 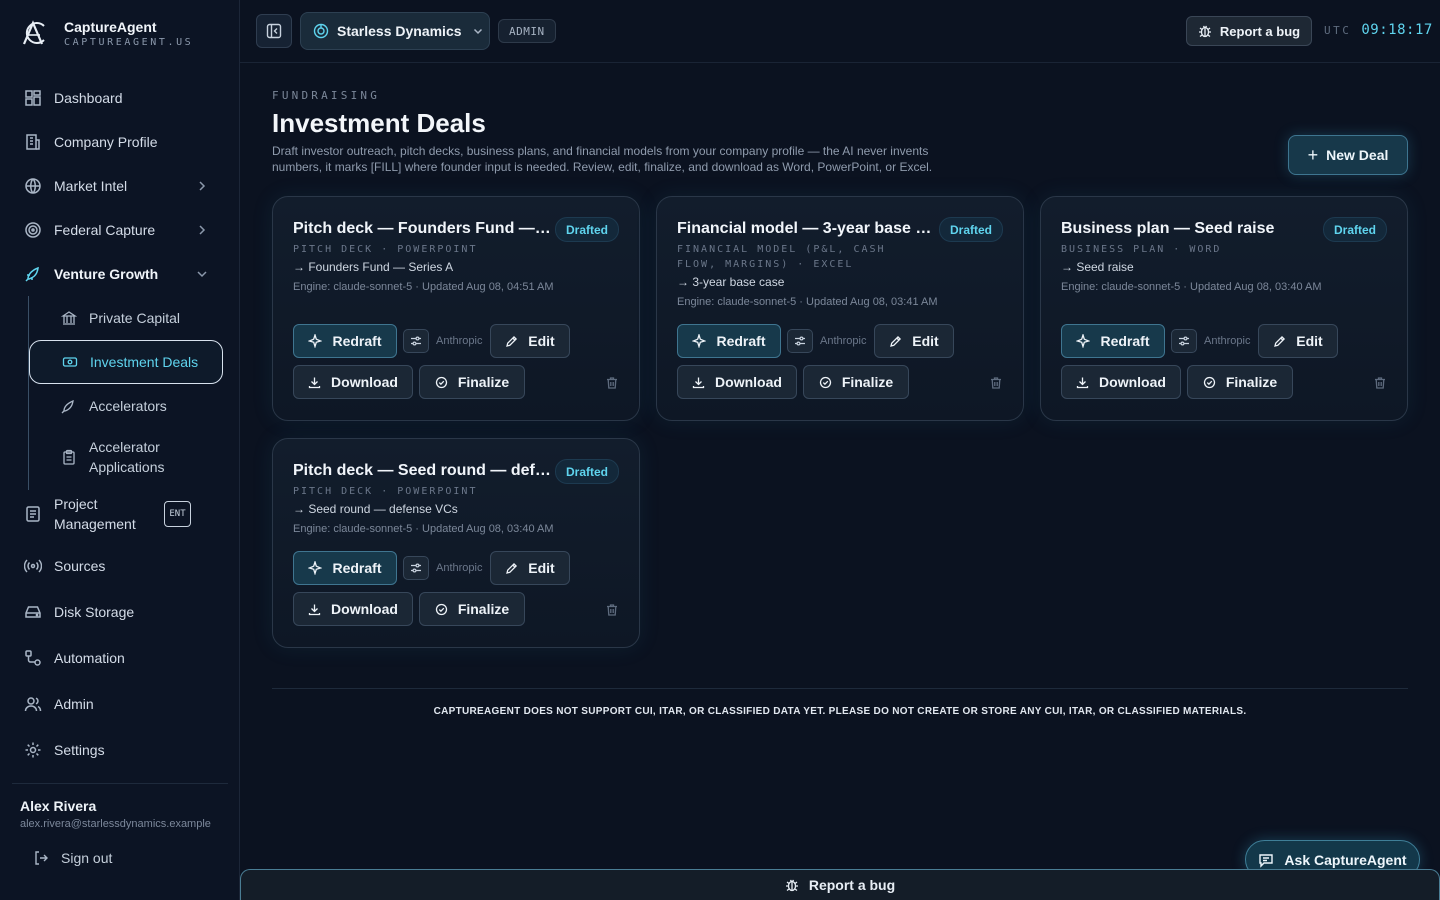 I want to click on sidebar-item-accelerator-applications: Accelerator Applications, so click(x=126, y=457).